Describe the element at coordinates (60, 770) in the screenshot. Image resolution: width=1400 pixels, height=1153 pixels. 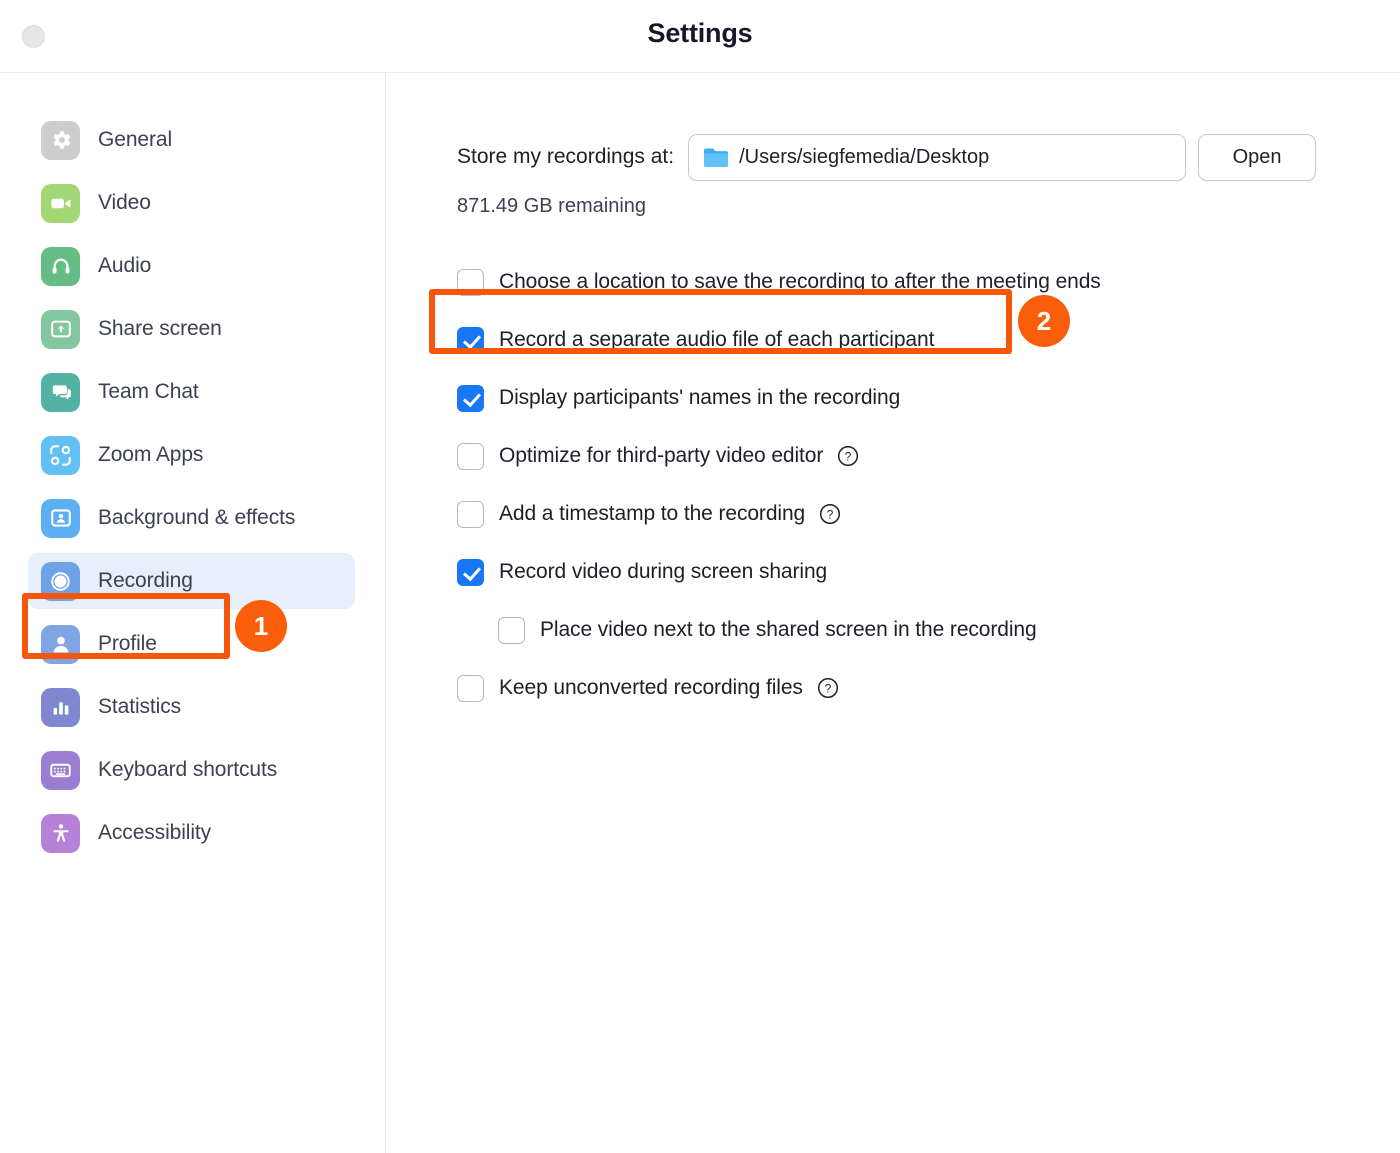
I see `keyboard-icon` at that location.